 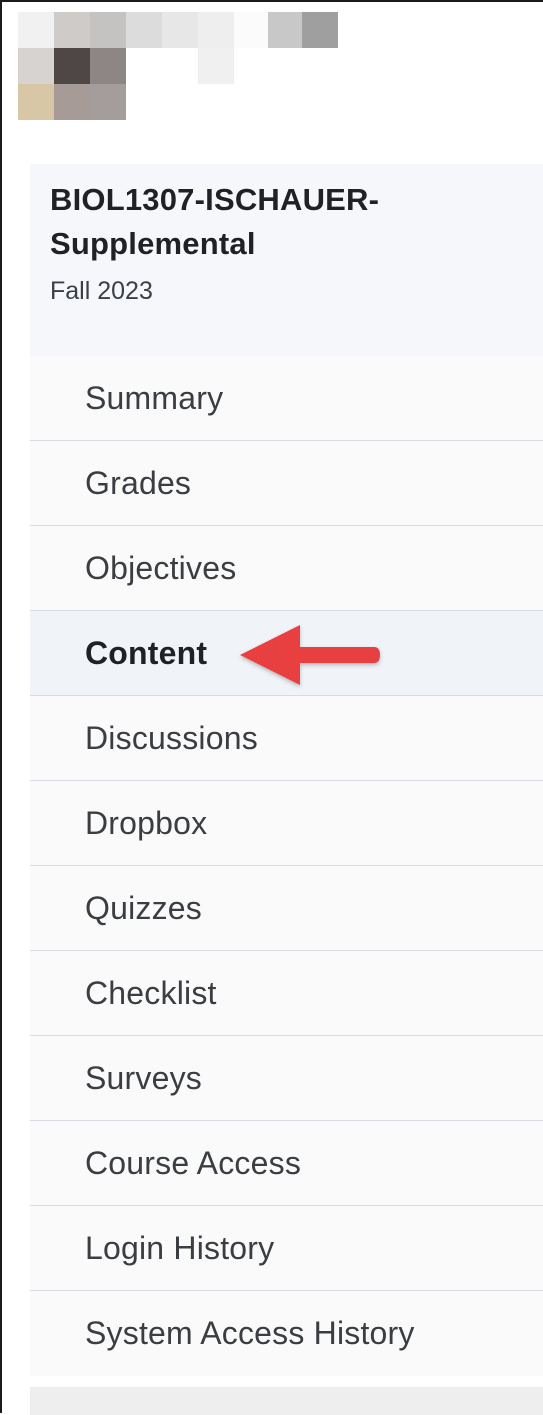 I want to click on nav-item-quizzes: Quizzes, so click(x=286, y=908).